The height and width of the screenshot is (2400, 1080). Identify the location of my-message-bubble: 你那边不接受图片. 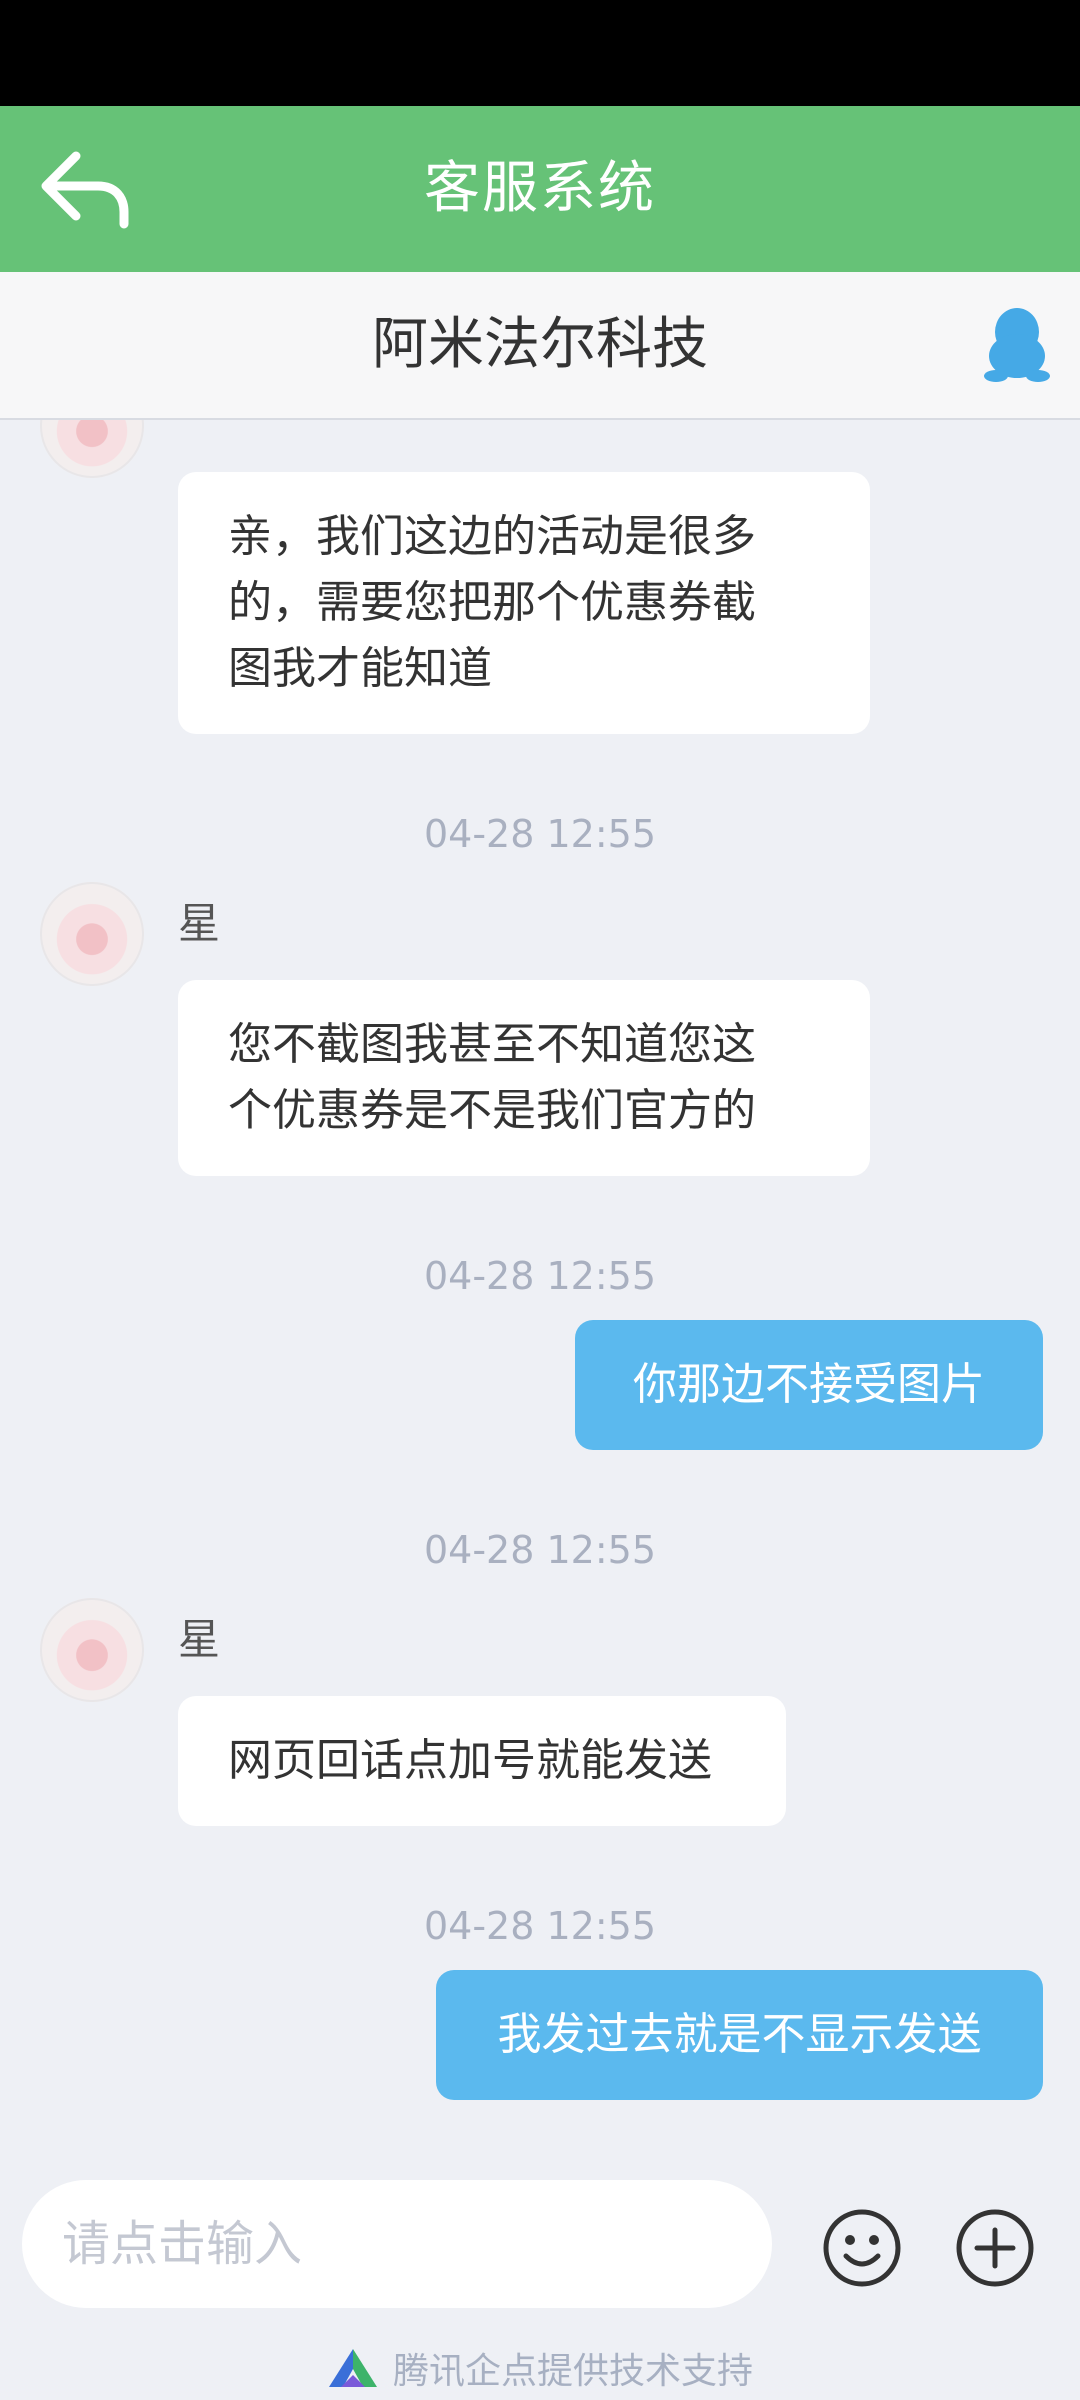
(809, 1385).